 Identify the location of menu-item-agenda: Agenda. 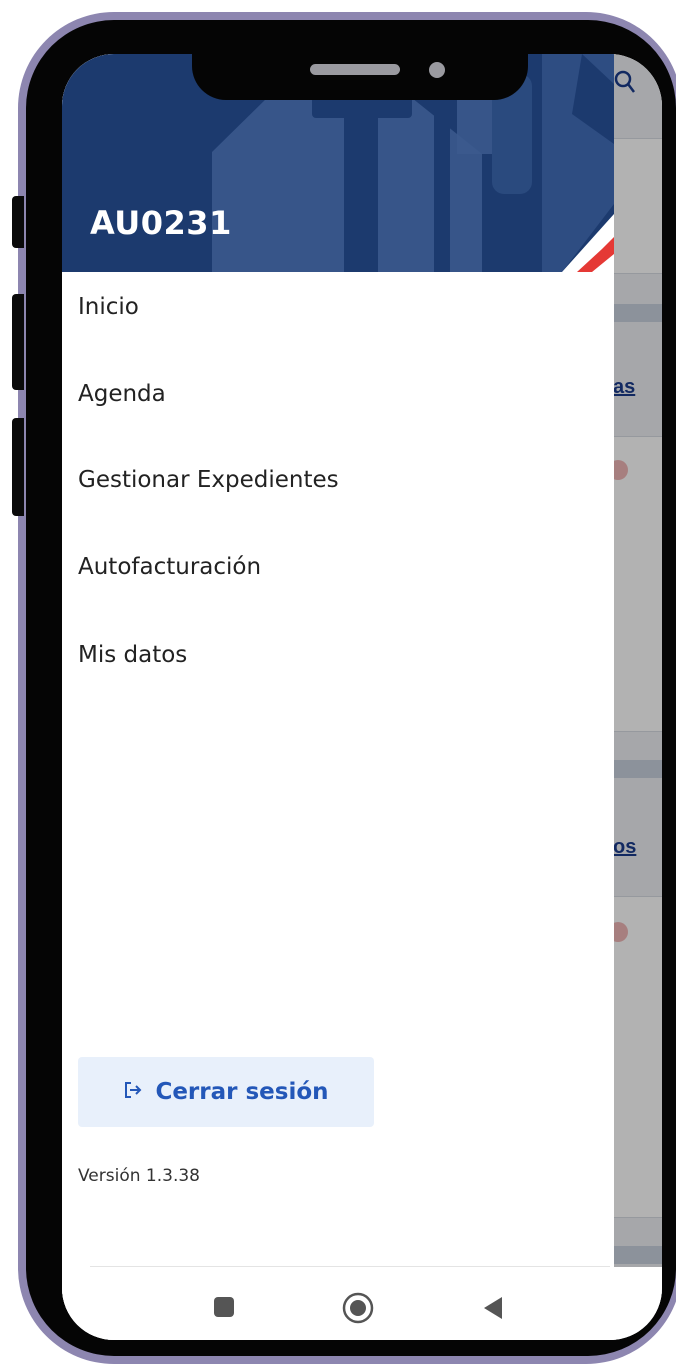
(122, 394).